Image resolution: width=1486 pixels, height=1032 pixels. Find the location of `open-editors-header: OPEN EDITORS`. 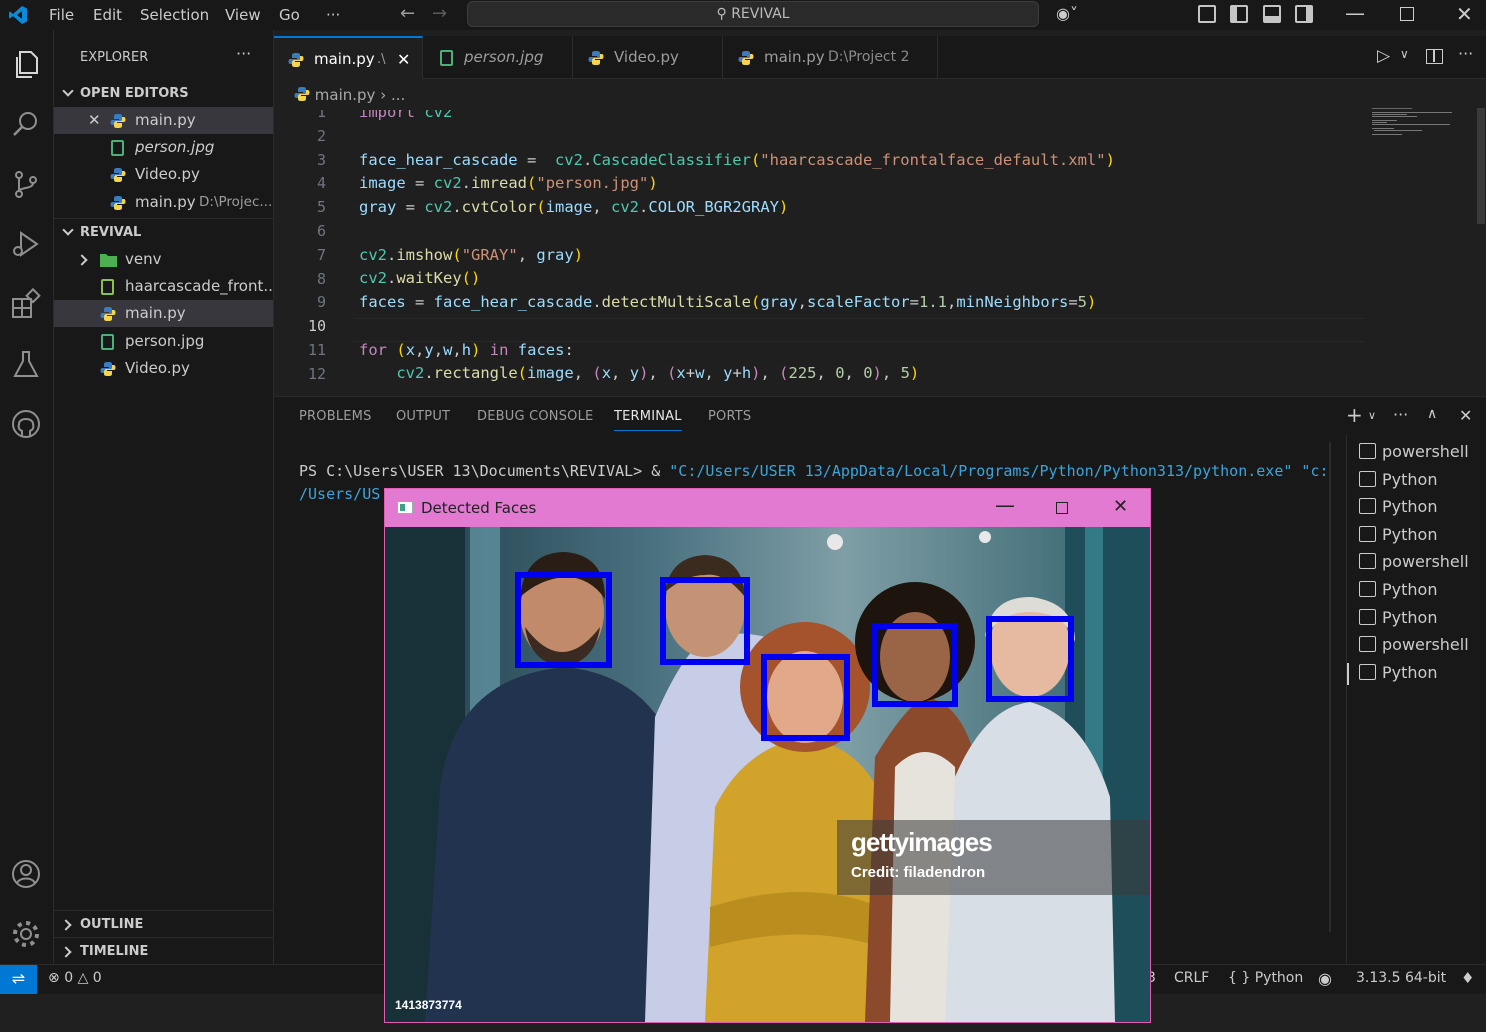

open-editors-header: OPEN EDITORS is located at coordinates (163, 93).